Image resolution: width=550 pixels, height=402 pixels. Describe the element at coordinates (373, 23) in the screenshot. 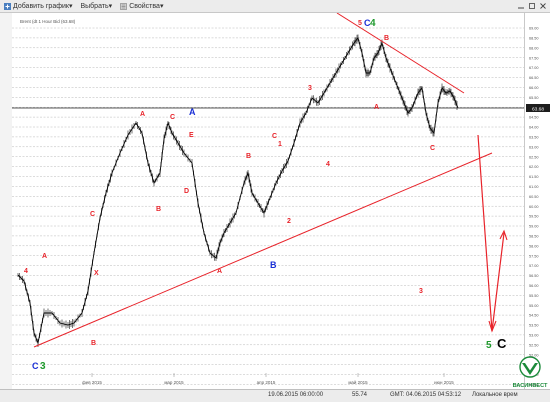

I see `wave-label-green: 4` at that location.